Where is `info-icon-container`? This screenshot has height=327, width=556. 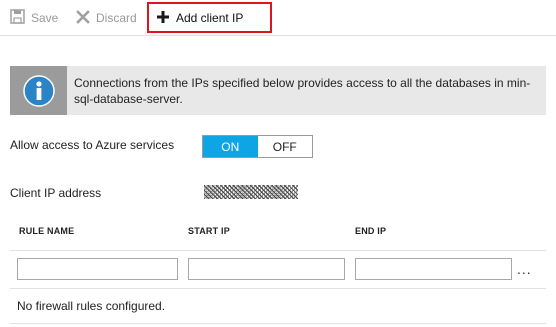 info-icon-container is located at coordinates (38, 90).